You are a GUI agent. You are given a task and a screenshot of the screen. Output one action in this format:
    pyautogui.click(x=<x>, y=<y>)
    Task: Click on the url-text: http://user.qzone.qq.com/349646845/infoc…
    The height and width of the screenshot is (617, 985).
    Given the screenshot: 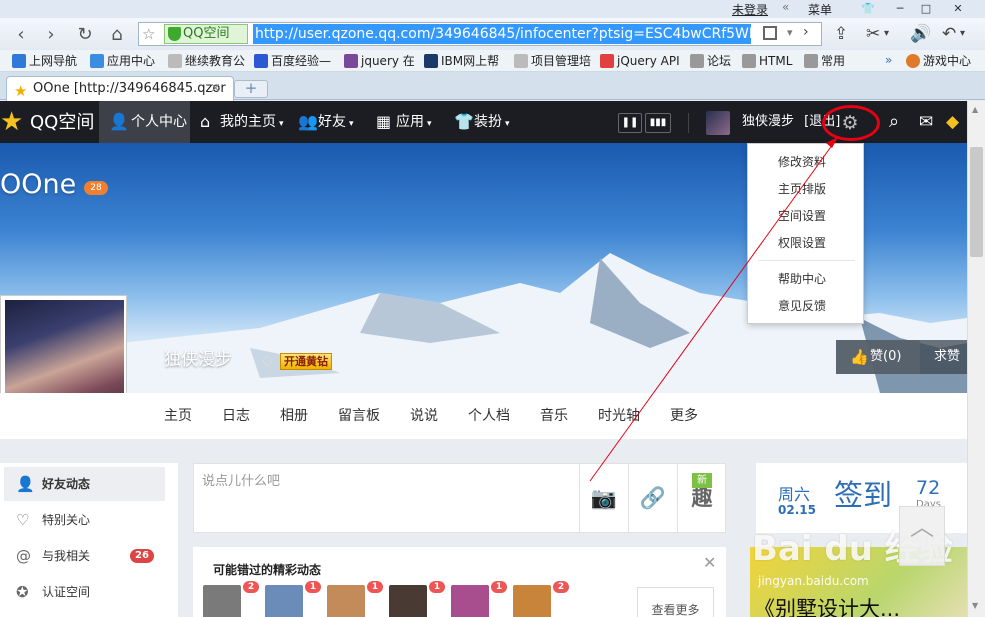 What is the action you would take?
    pyautogui.click(x=502, y=34)
    